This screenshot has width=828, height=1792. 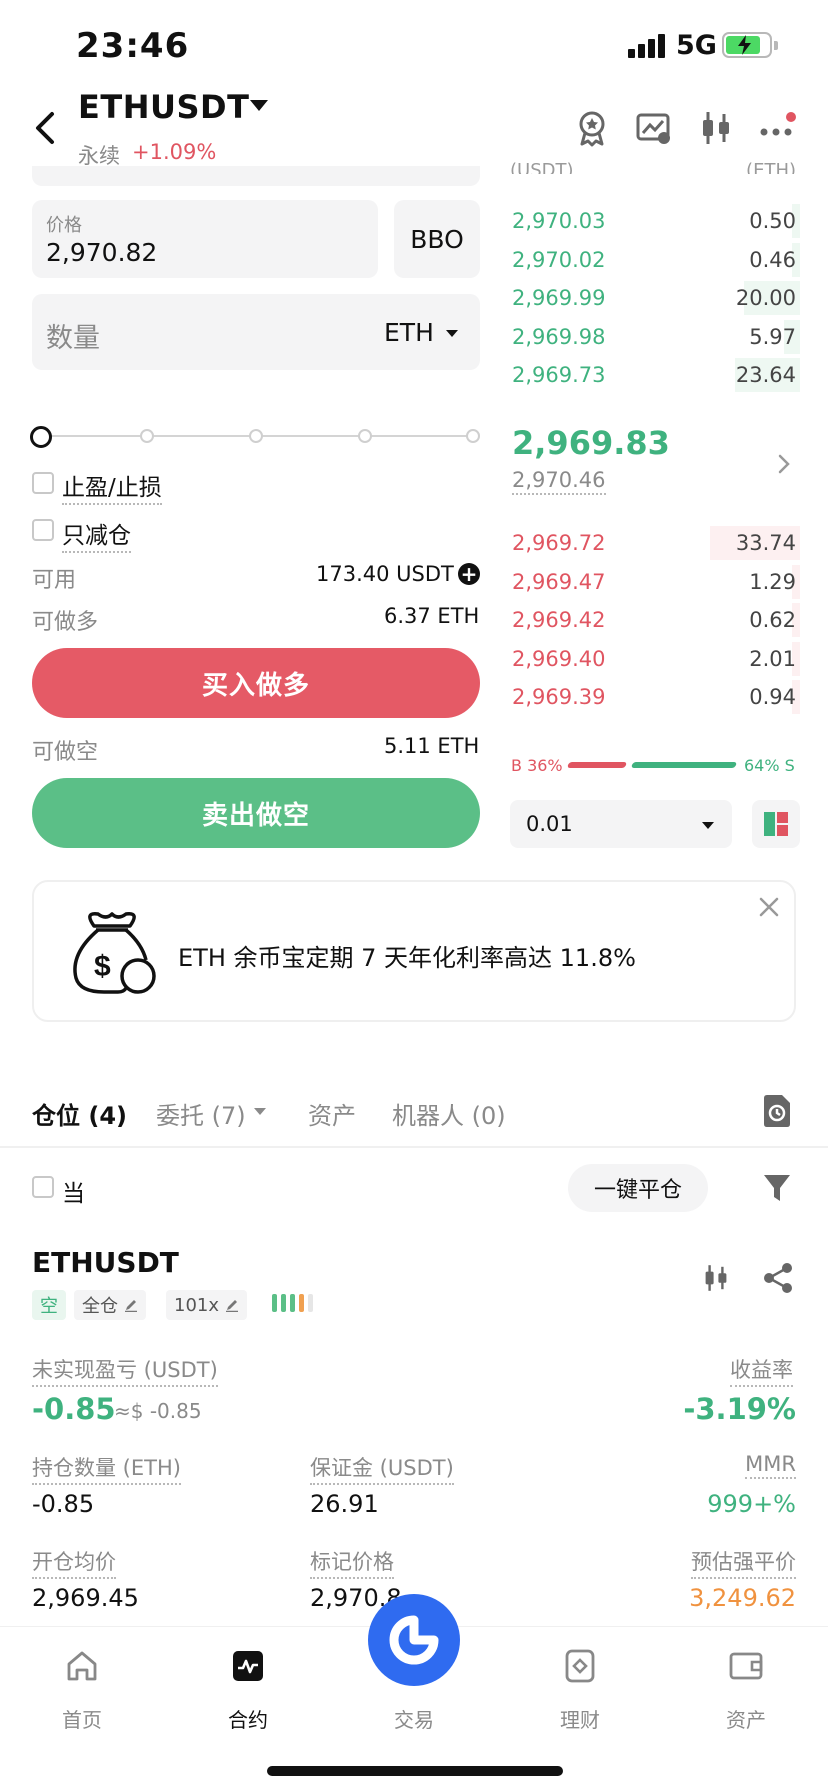 What do you see at coordinates (256, 176) in the screenshot?
I see `order-type-selector` at bounding box center [256, 176].